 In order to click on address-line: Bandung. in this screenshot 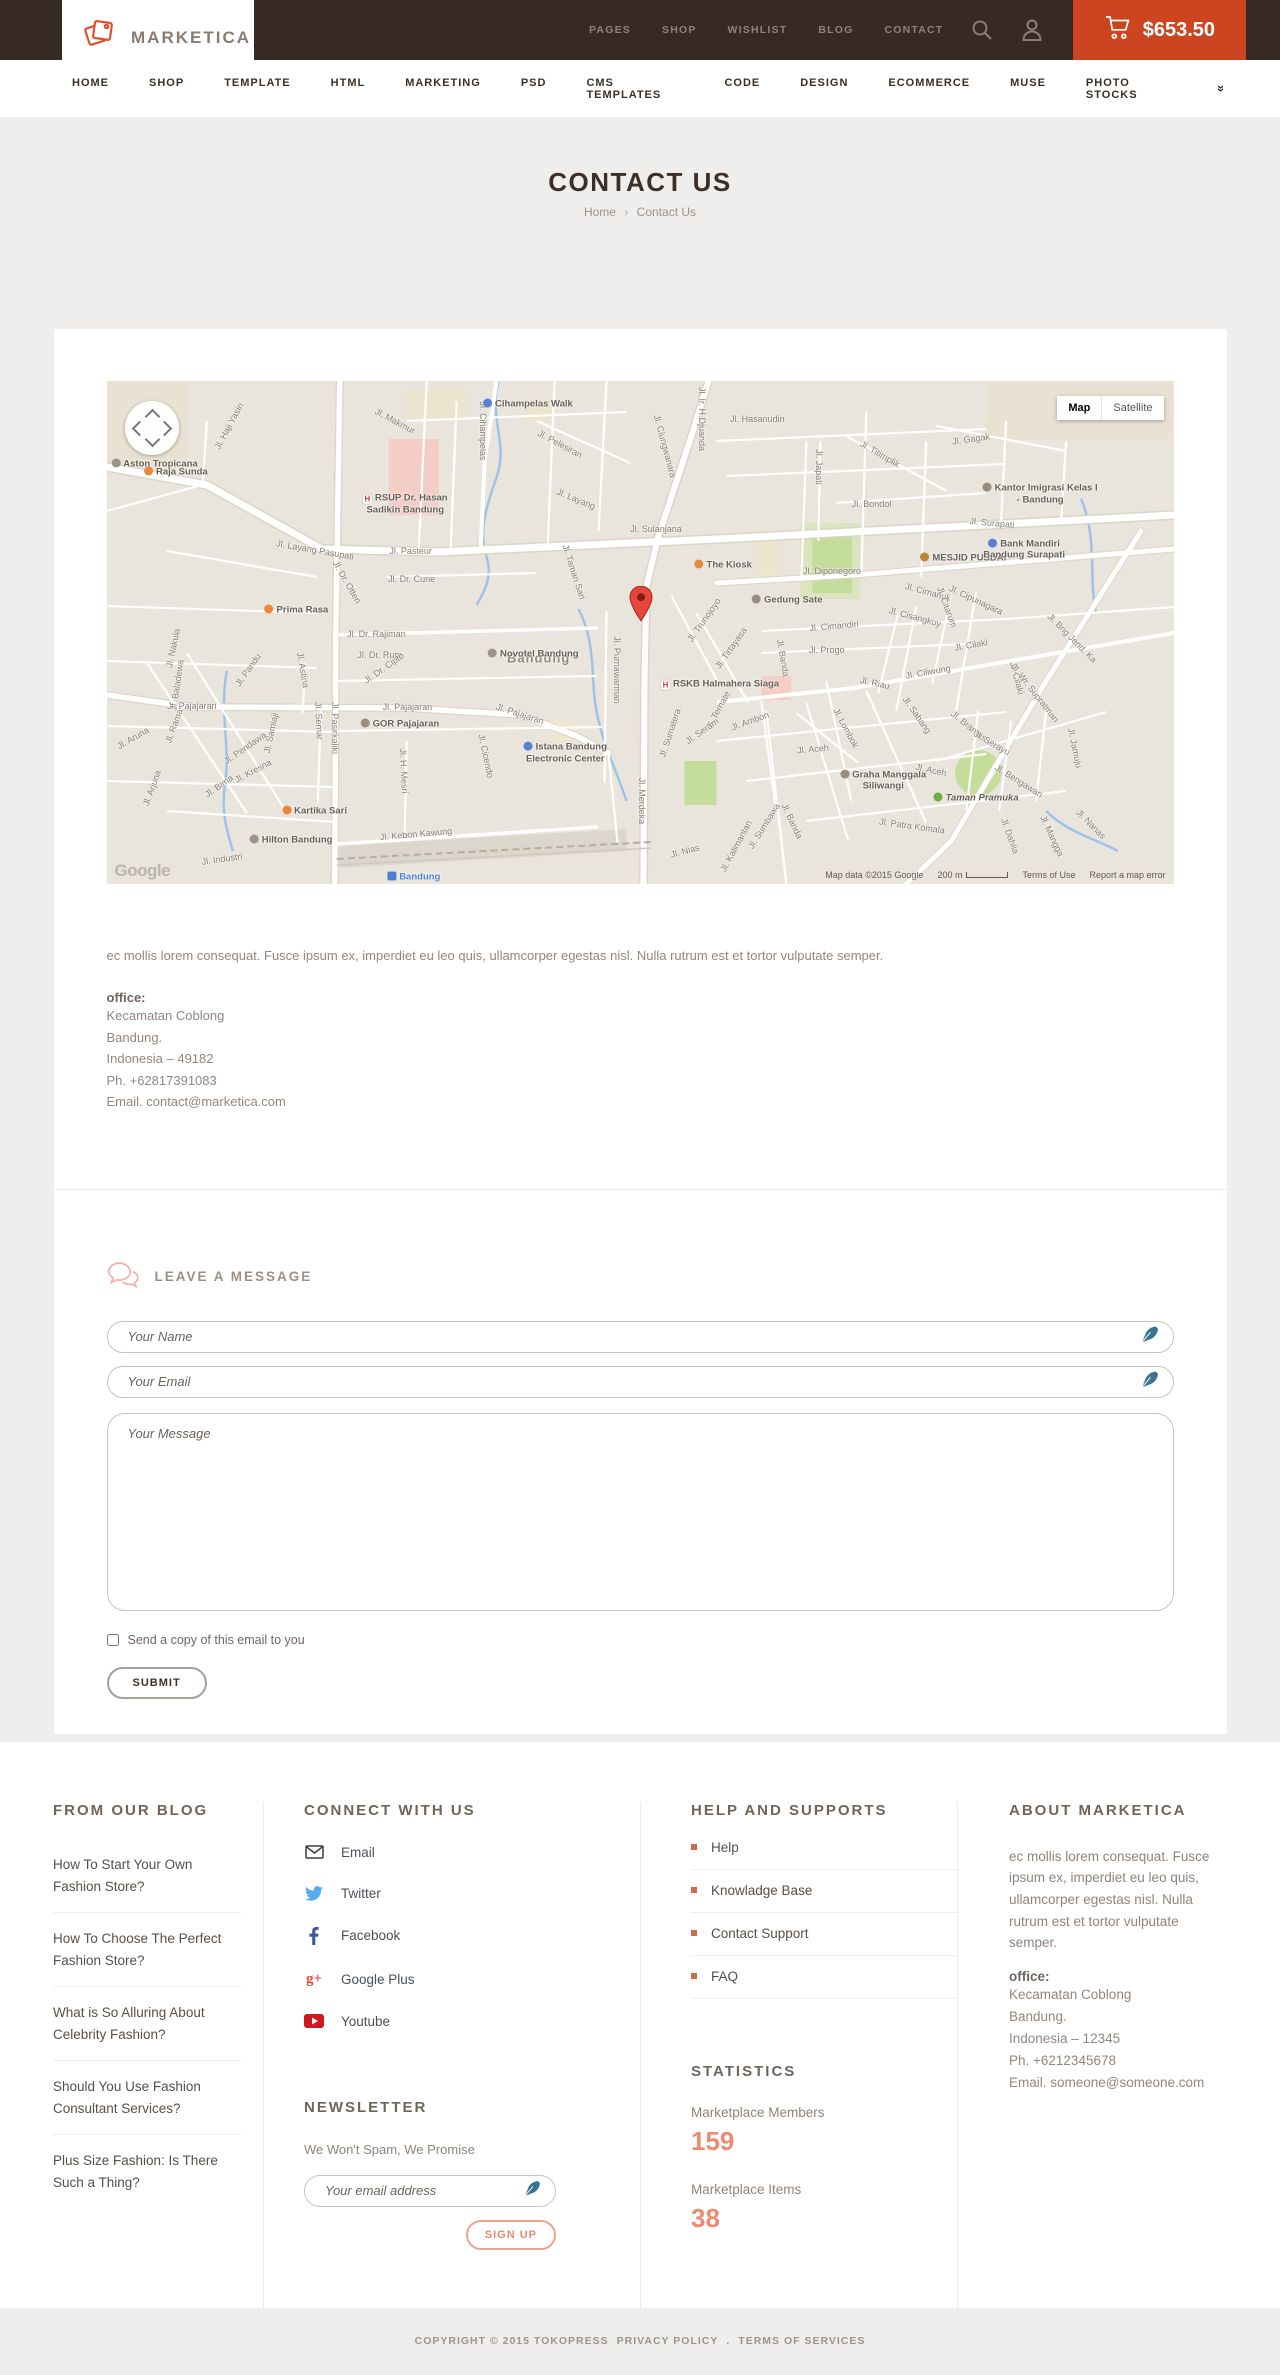, I will do `click(134, 1037)`.